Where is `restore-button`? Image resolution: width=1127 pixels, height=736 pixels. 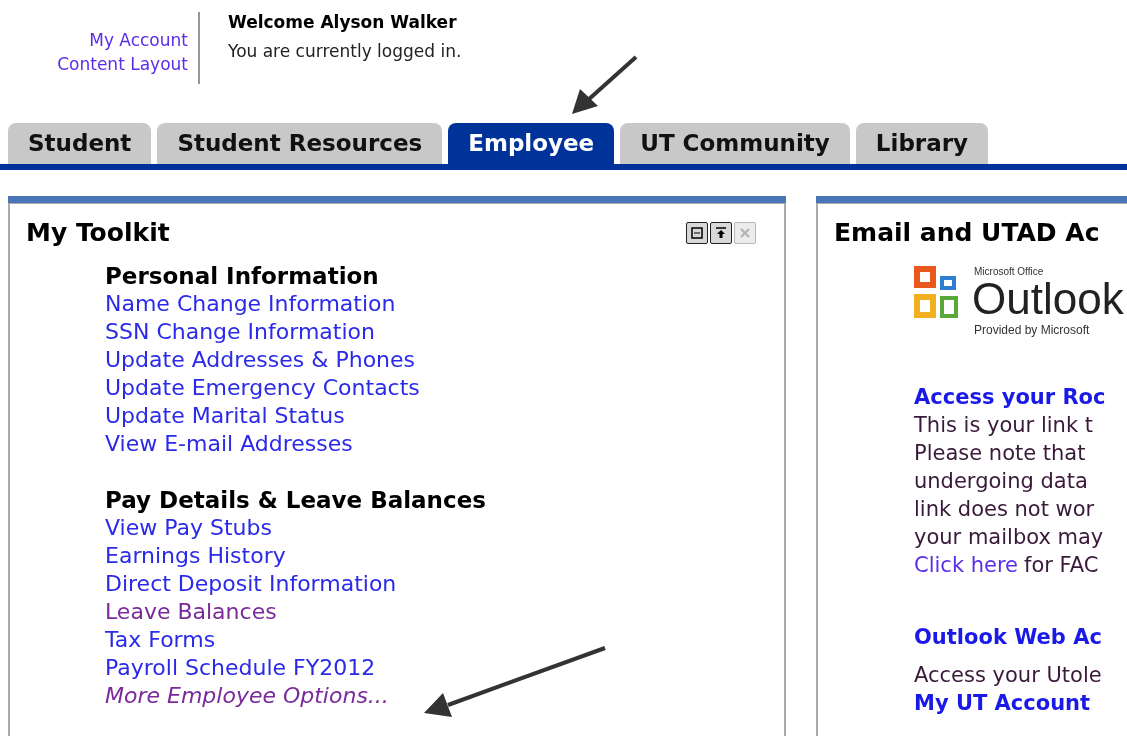 restore-button is located at coordinates (697, 232).